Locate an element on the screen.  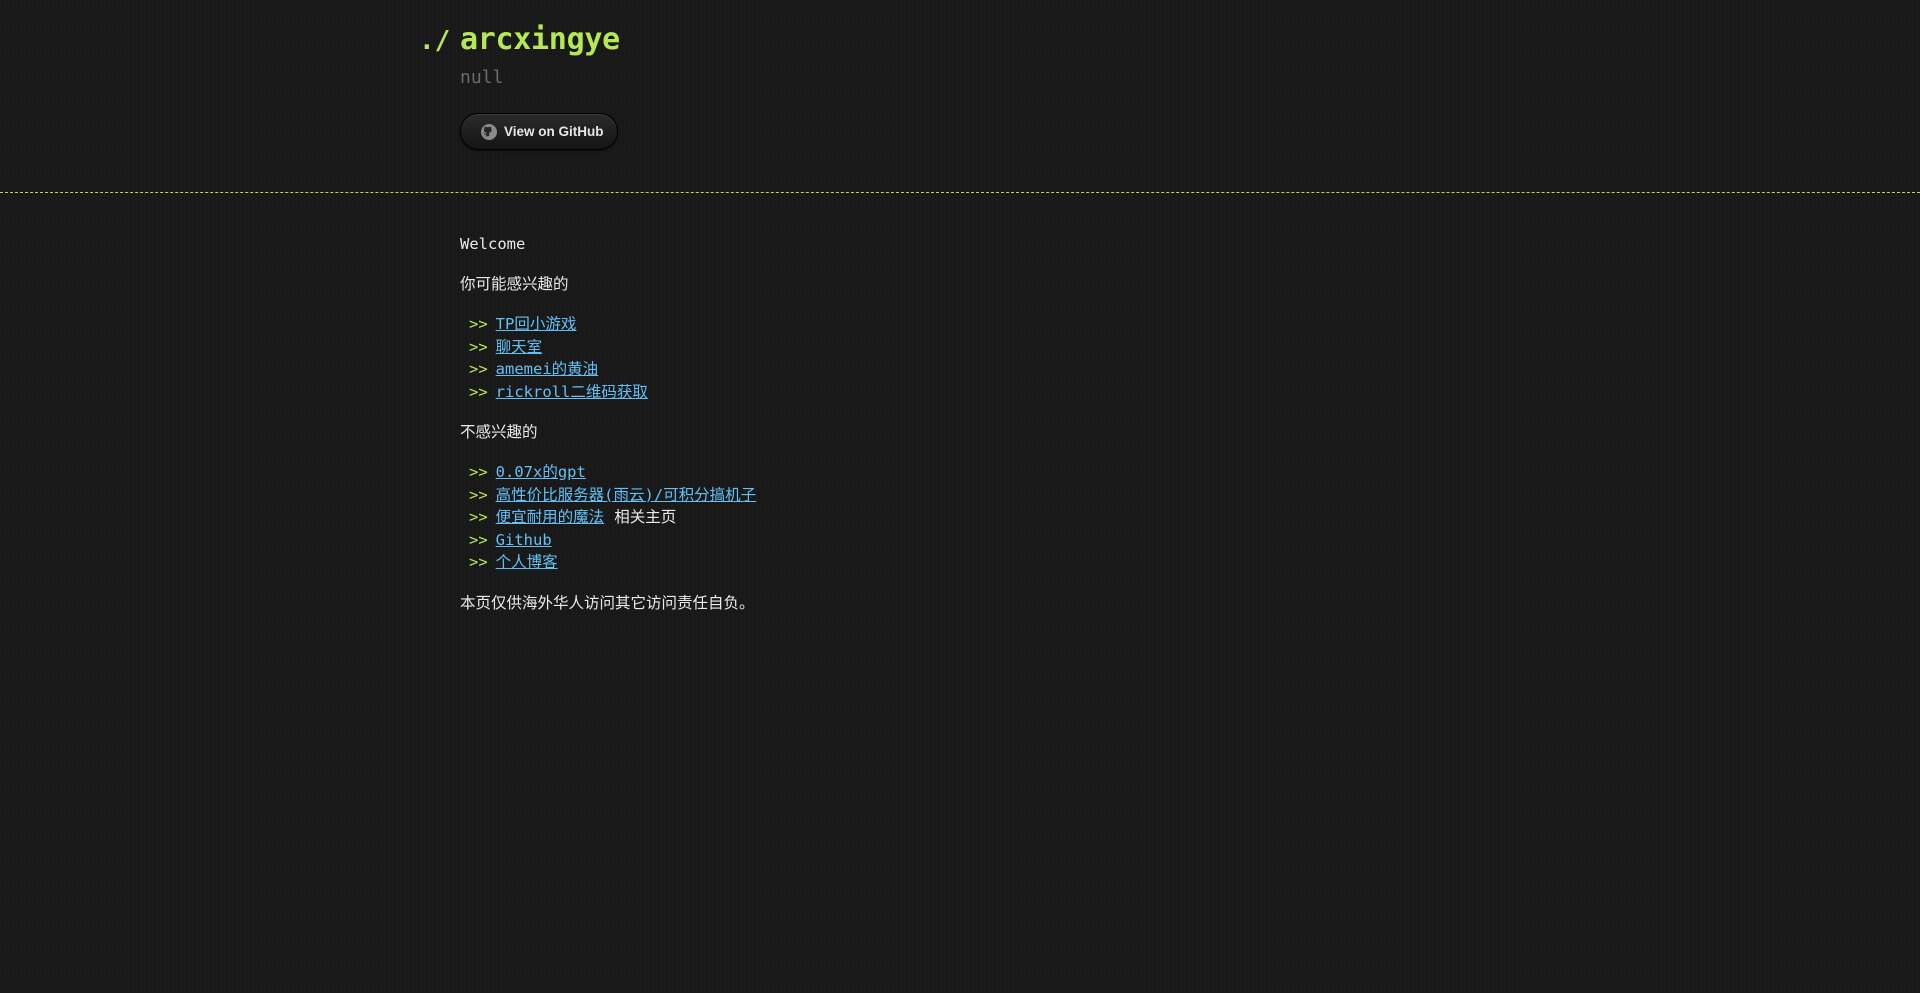
list-item: >> 便宜耐用的魔法 相关主页 is located at coordinates (910, 517).